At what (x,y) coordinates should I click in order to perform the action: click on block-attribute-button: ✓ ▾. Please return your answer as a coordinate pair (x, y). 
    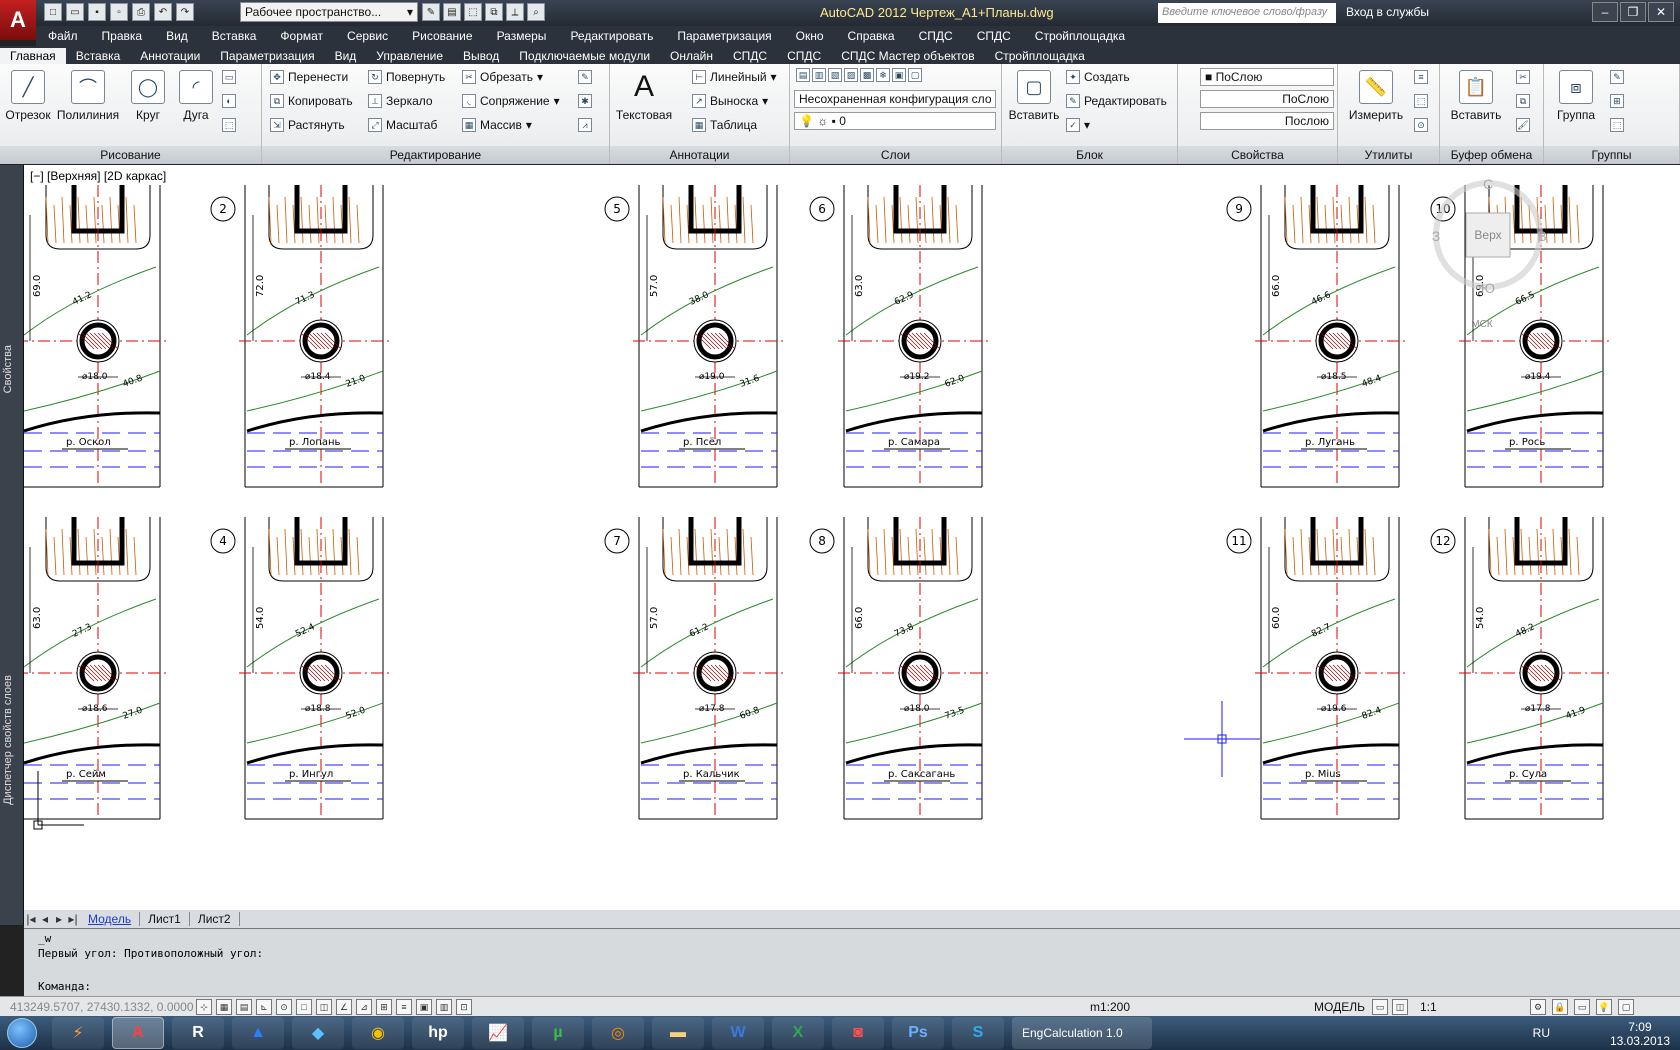
    Looking at the image, I should click on (1078, 125).